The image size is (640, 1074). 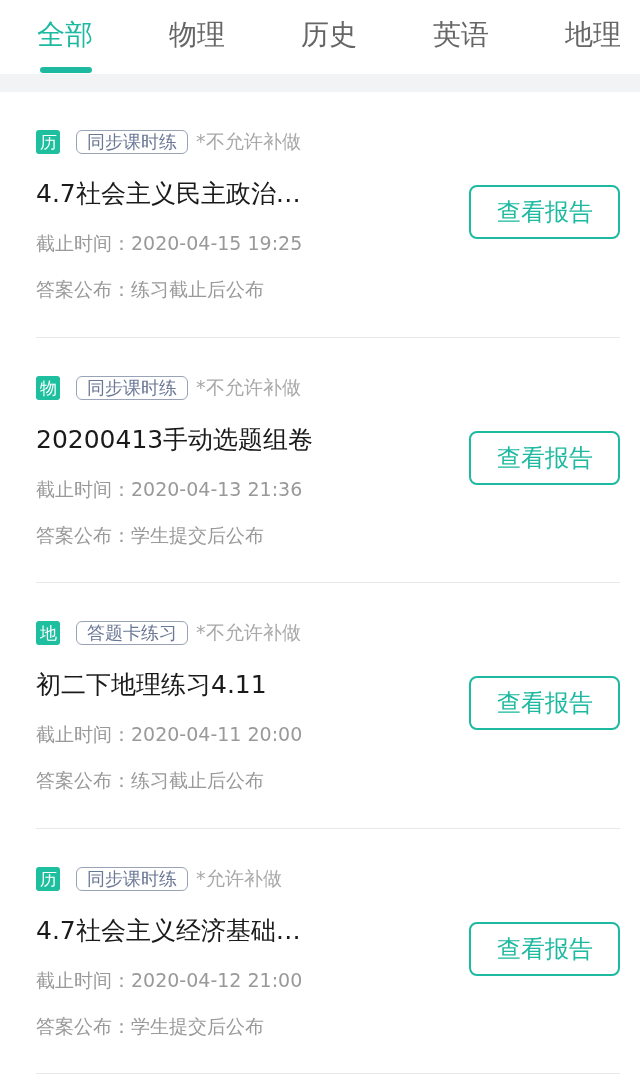 What do you see at coordinates (170, 489) in the screenshot?
I see `deadline-text: 截止时间：2020-04-13 21:36` at bounding box center [170, 489].